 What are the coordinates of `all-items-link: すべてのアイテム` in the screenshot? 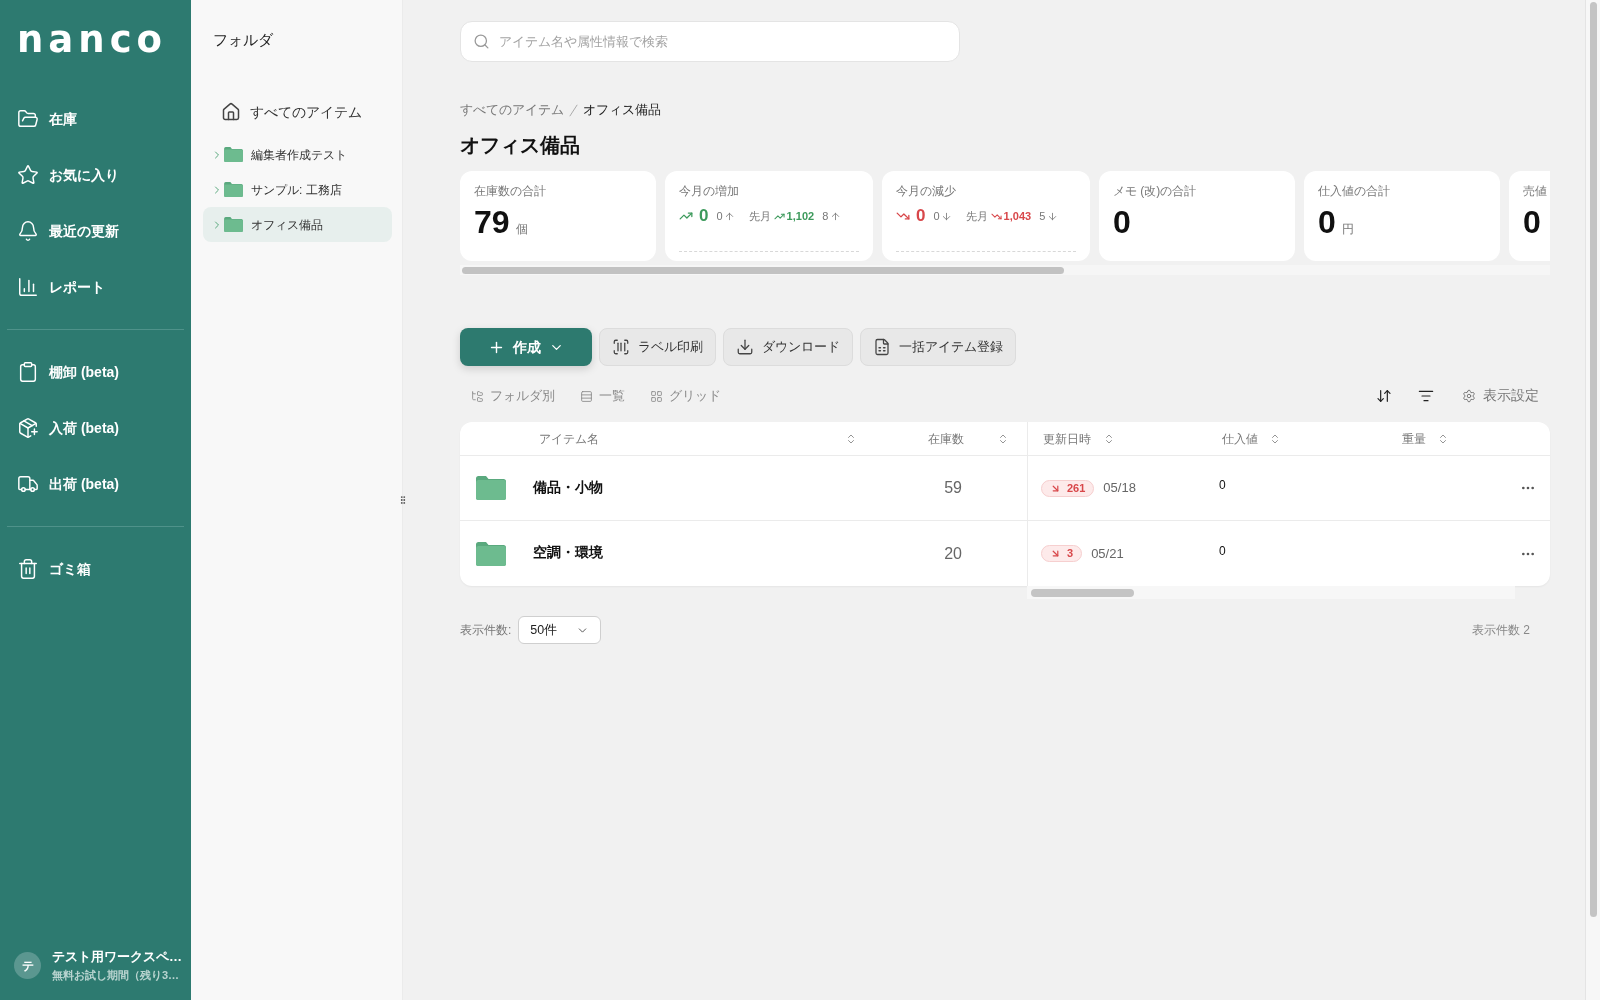 It's located at (291, 112).